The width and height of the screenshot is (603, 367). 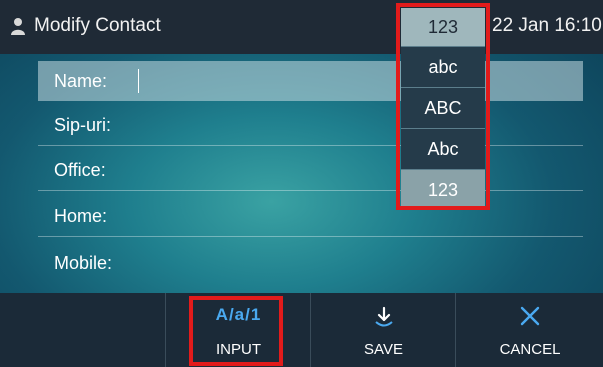 I want to click on save-label: SAVE, so click(x=383, y=349).